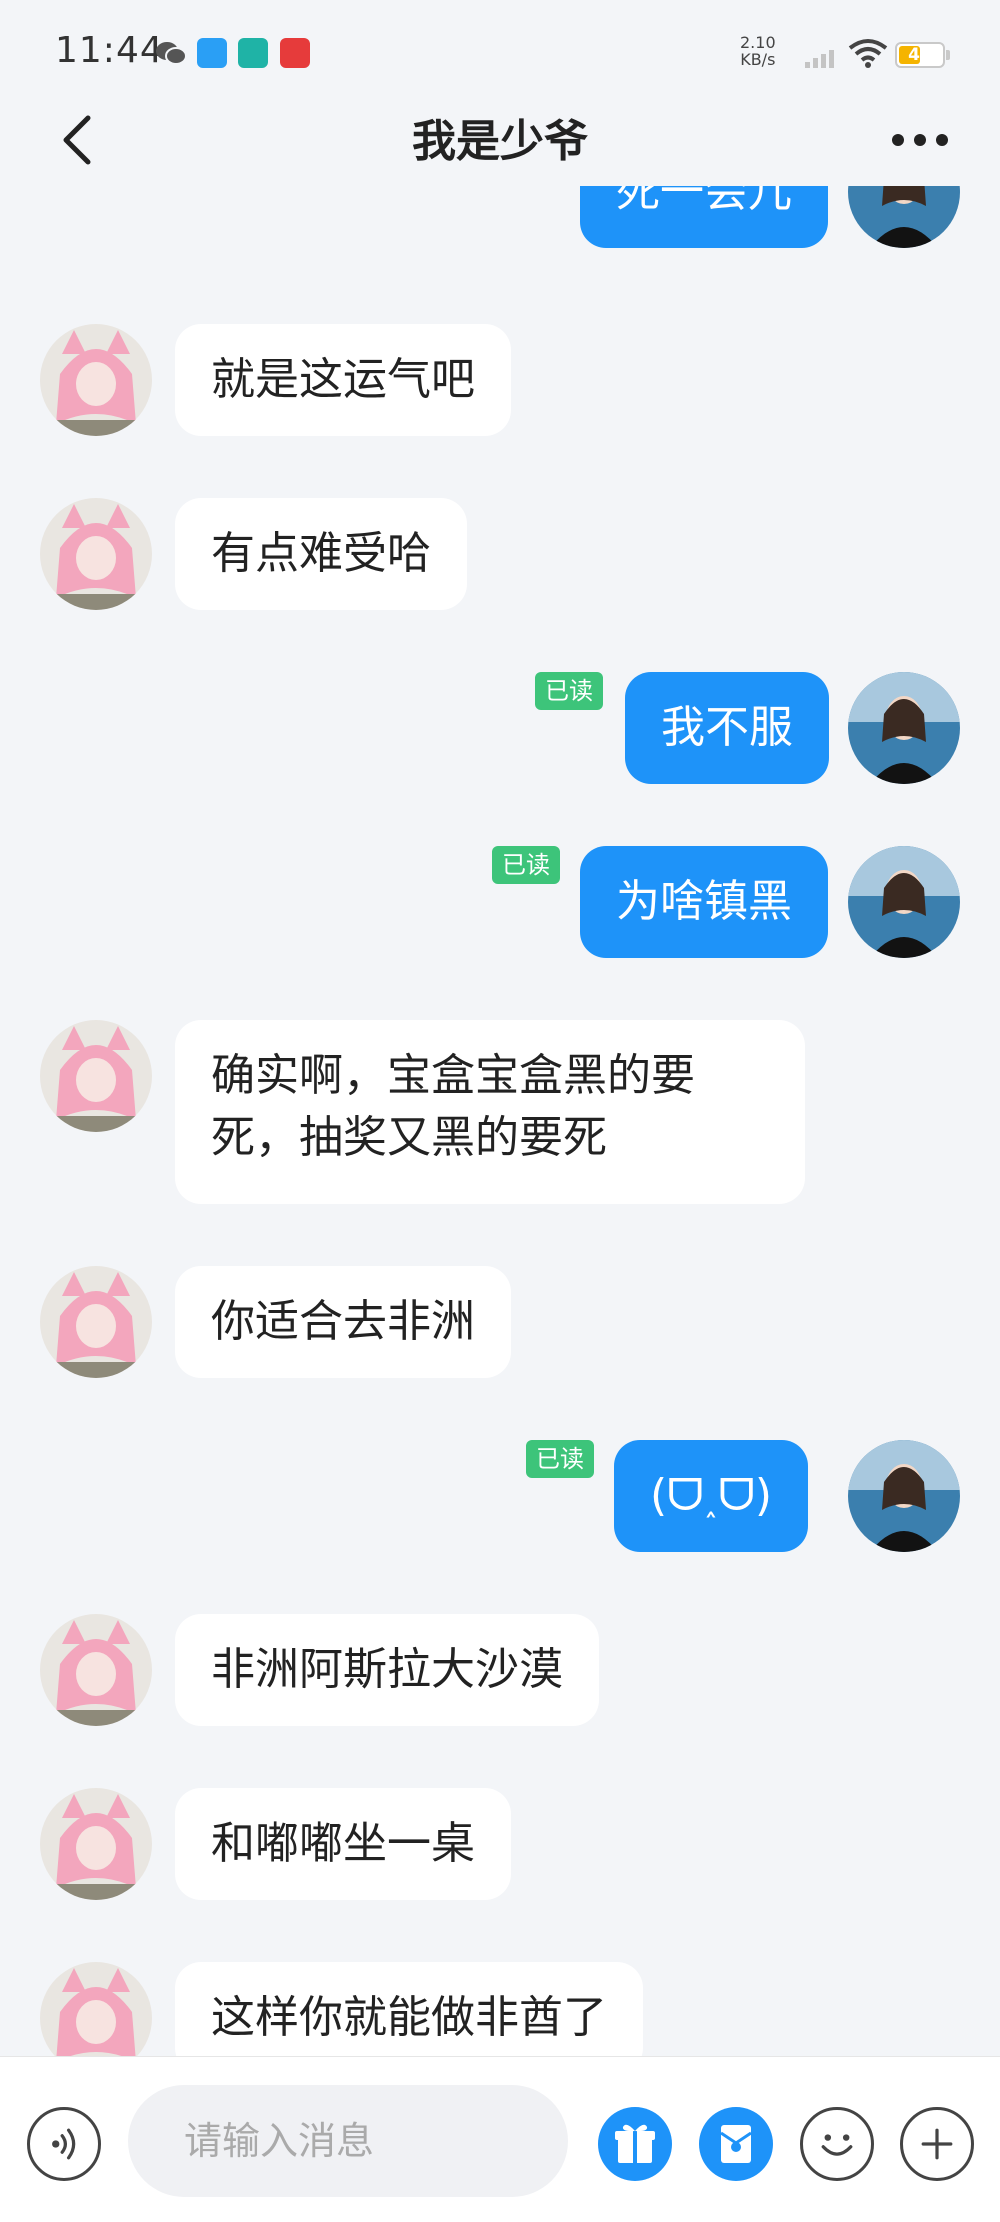 The width and height of the screenshot is (1000, 2222). I want to click on message-text: 你适合去非洲, so click(343, 1321).